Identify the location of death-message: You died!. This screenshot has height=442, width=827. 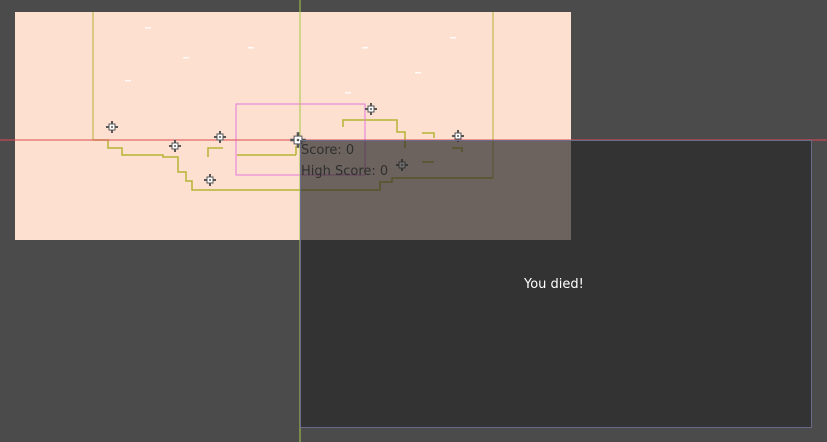
(554, 284).